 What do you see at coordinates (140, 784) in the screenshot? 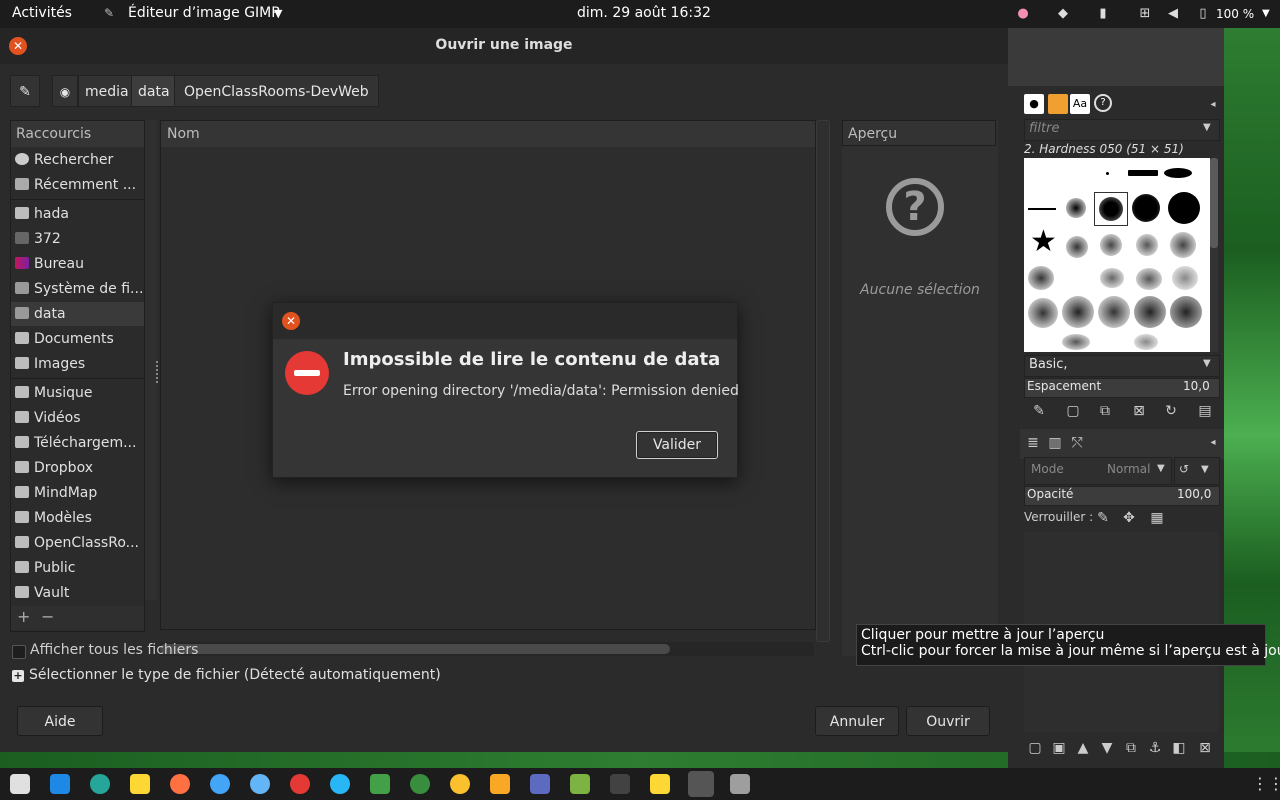
I see `notes-icon` at bounding box center [140, 784].